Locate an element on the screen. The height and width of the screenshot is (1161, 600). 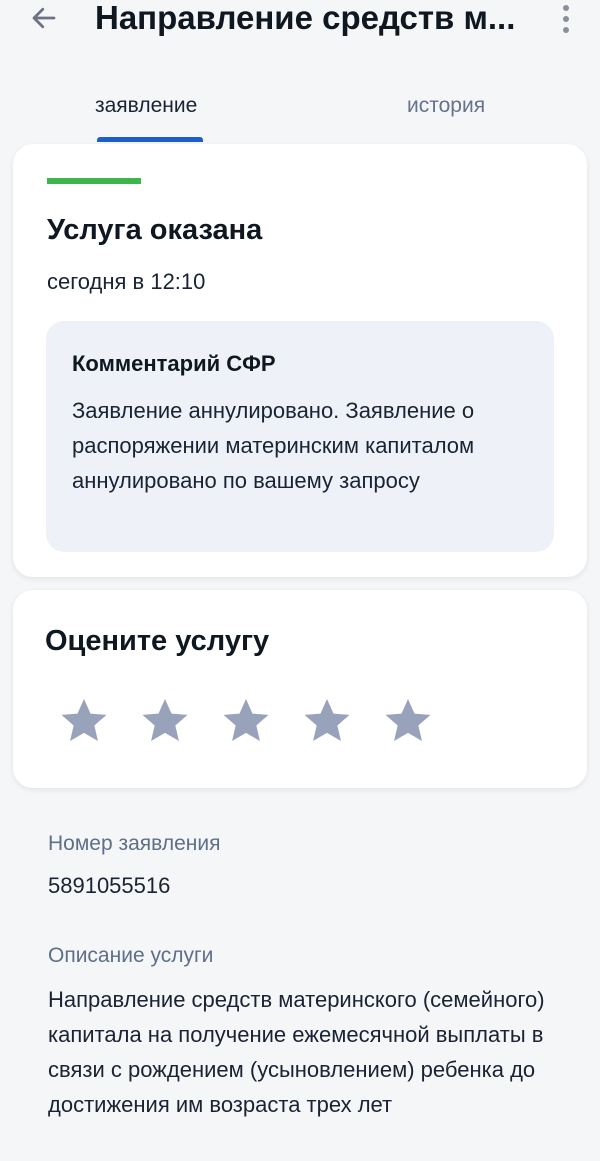
back-button is located at coordinates (44, 18).